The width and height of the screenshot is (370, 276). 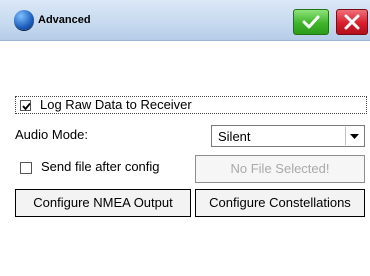 What do you see at coordinates (185, 20) in the screenshot?
I see `title-bar: Advanced` at bounding box center [185, 20].